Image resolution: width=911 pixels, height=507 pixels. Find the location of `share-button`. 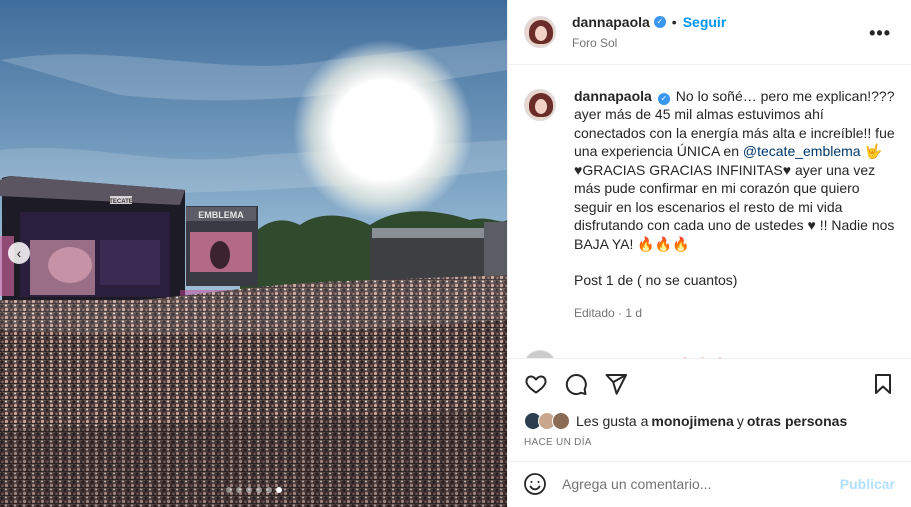

share-button is located at coordinates (616, 384).